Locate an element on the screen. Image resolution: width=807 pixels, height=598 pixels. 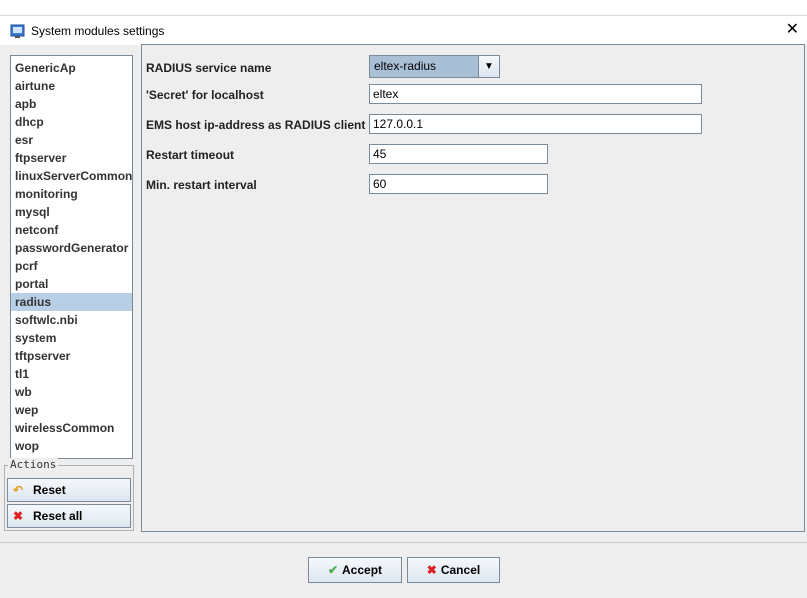
service-name-label: RADIUS service name is located at coordinates (209, 68).